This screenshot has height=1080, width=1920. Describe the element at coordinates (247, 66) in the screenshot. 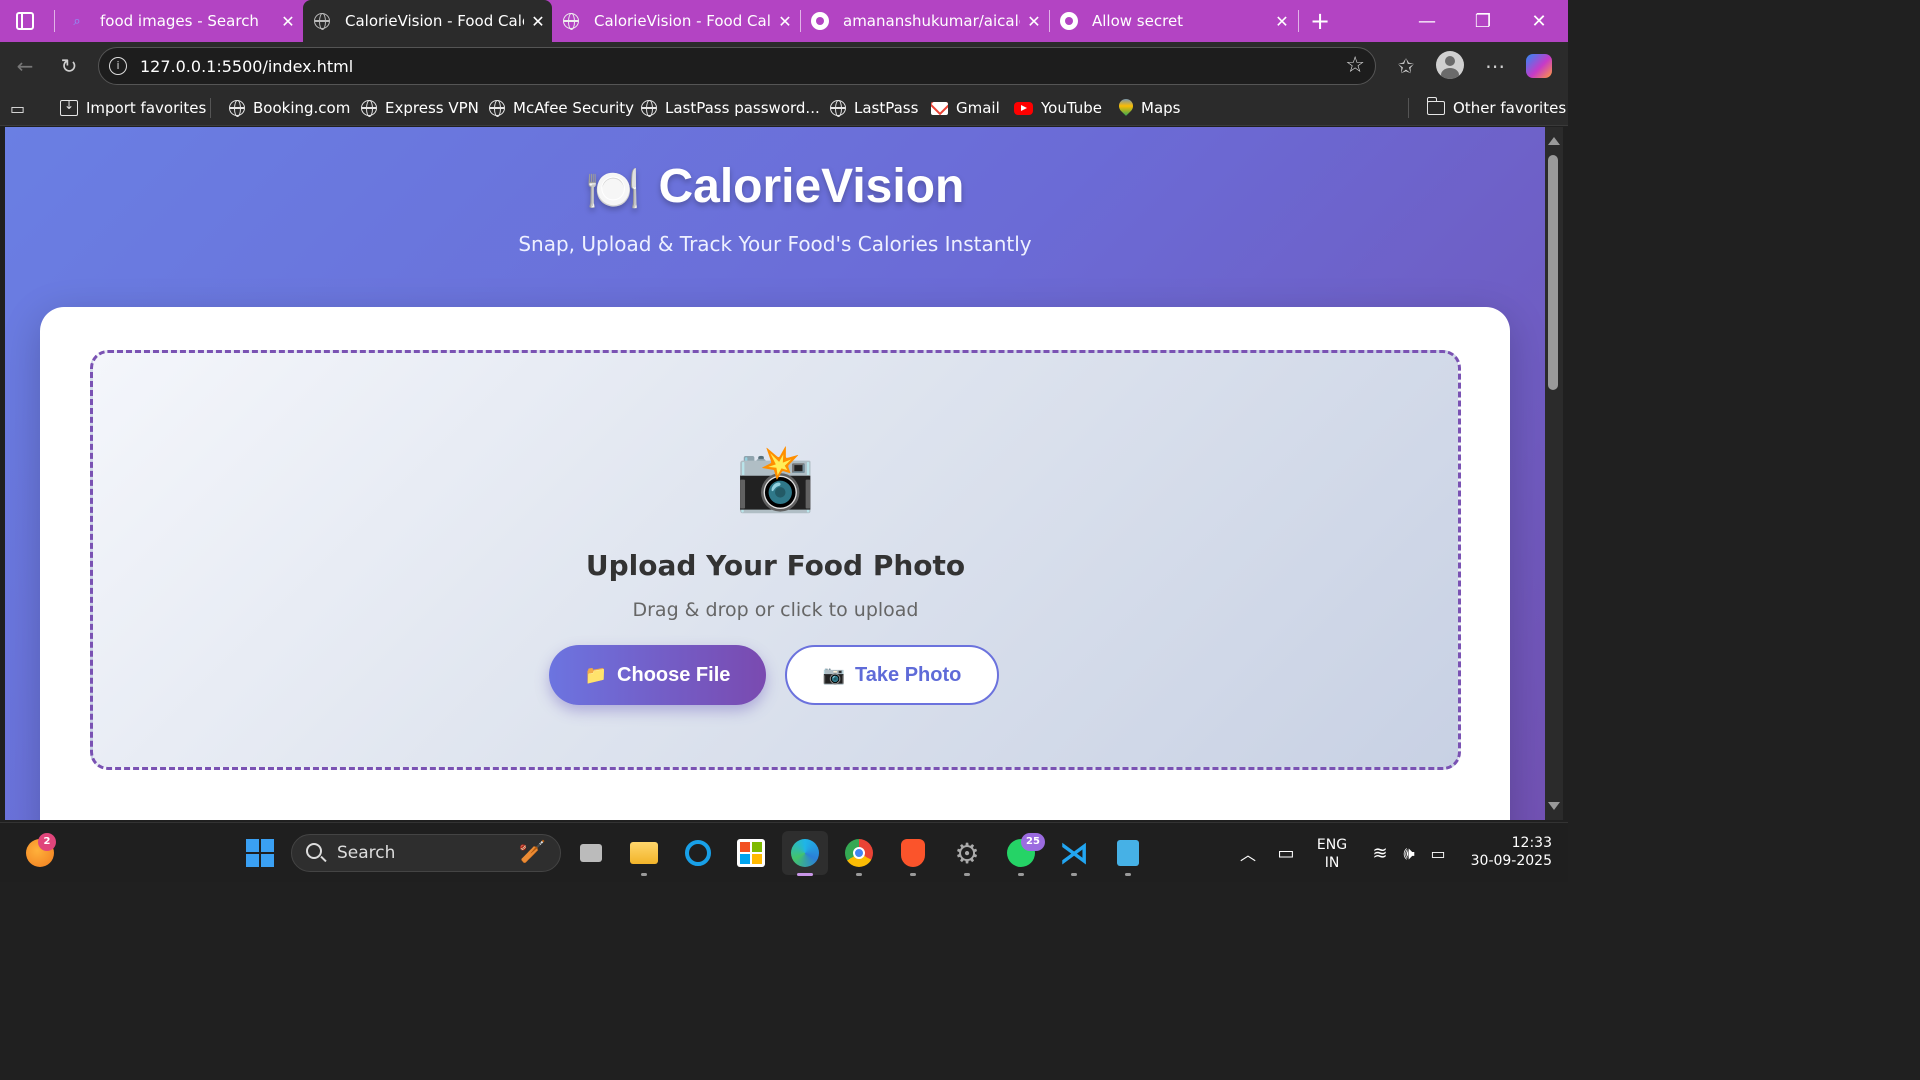

I see `url-text: 127.0.0.1:5500/index.html` at that location.